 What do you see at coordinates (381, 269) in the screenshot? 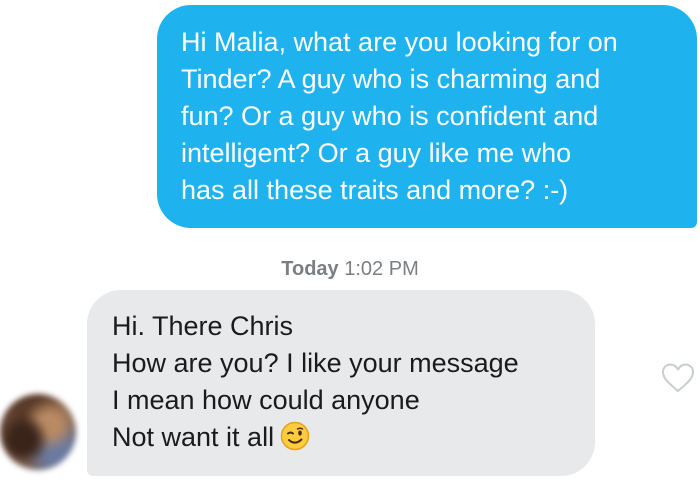
I see `timestamp-time: 1:02 PM` at bounding box center [381, 269].